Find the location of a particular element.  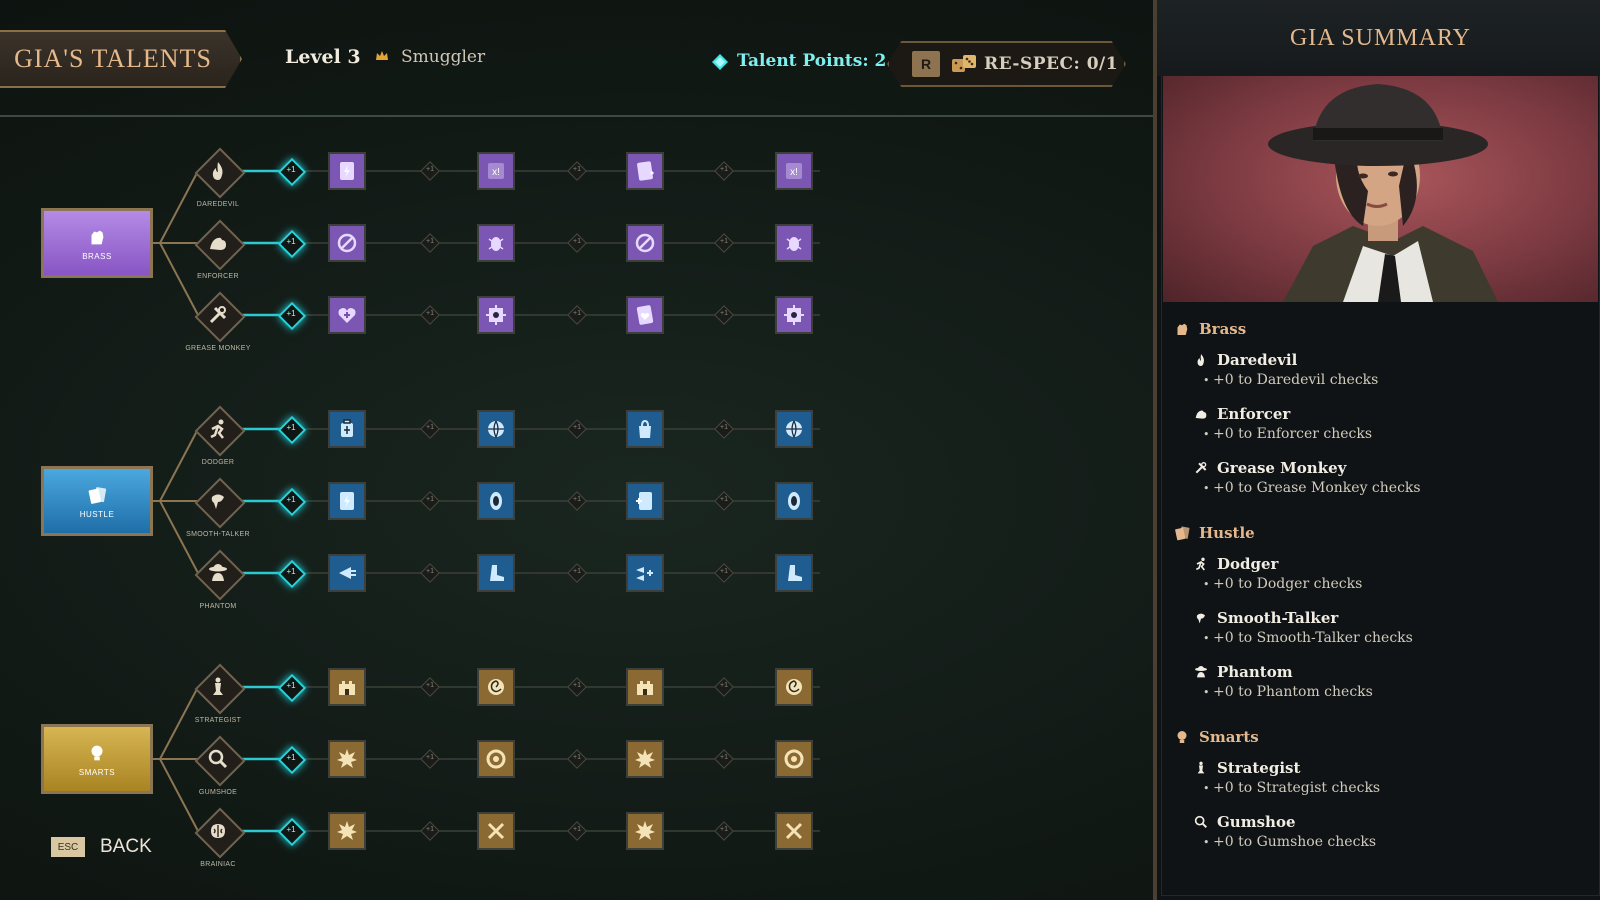

skill-brainiac is located at coordinates (220, 833).